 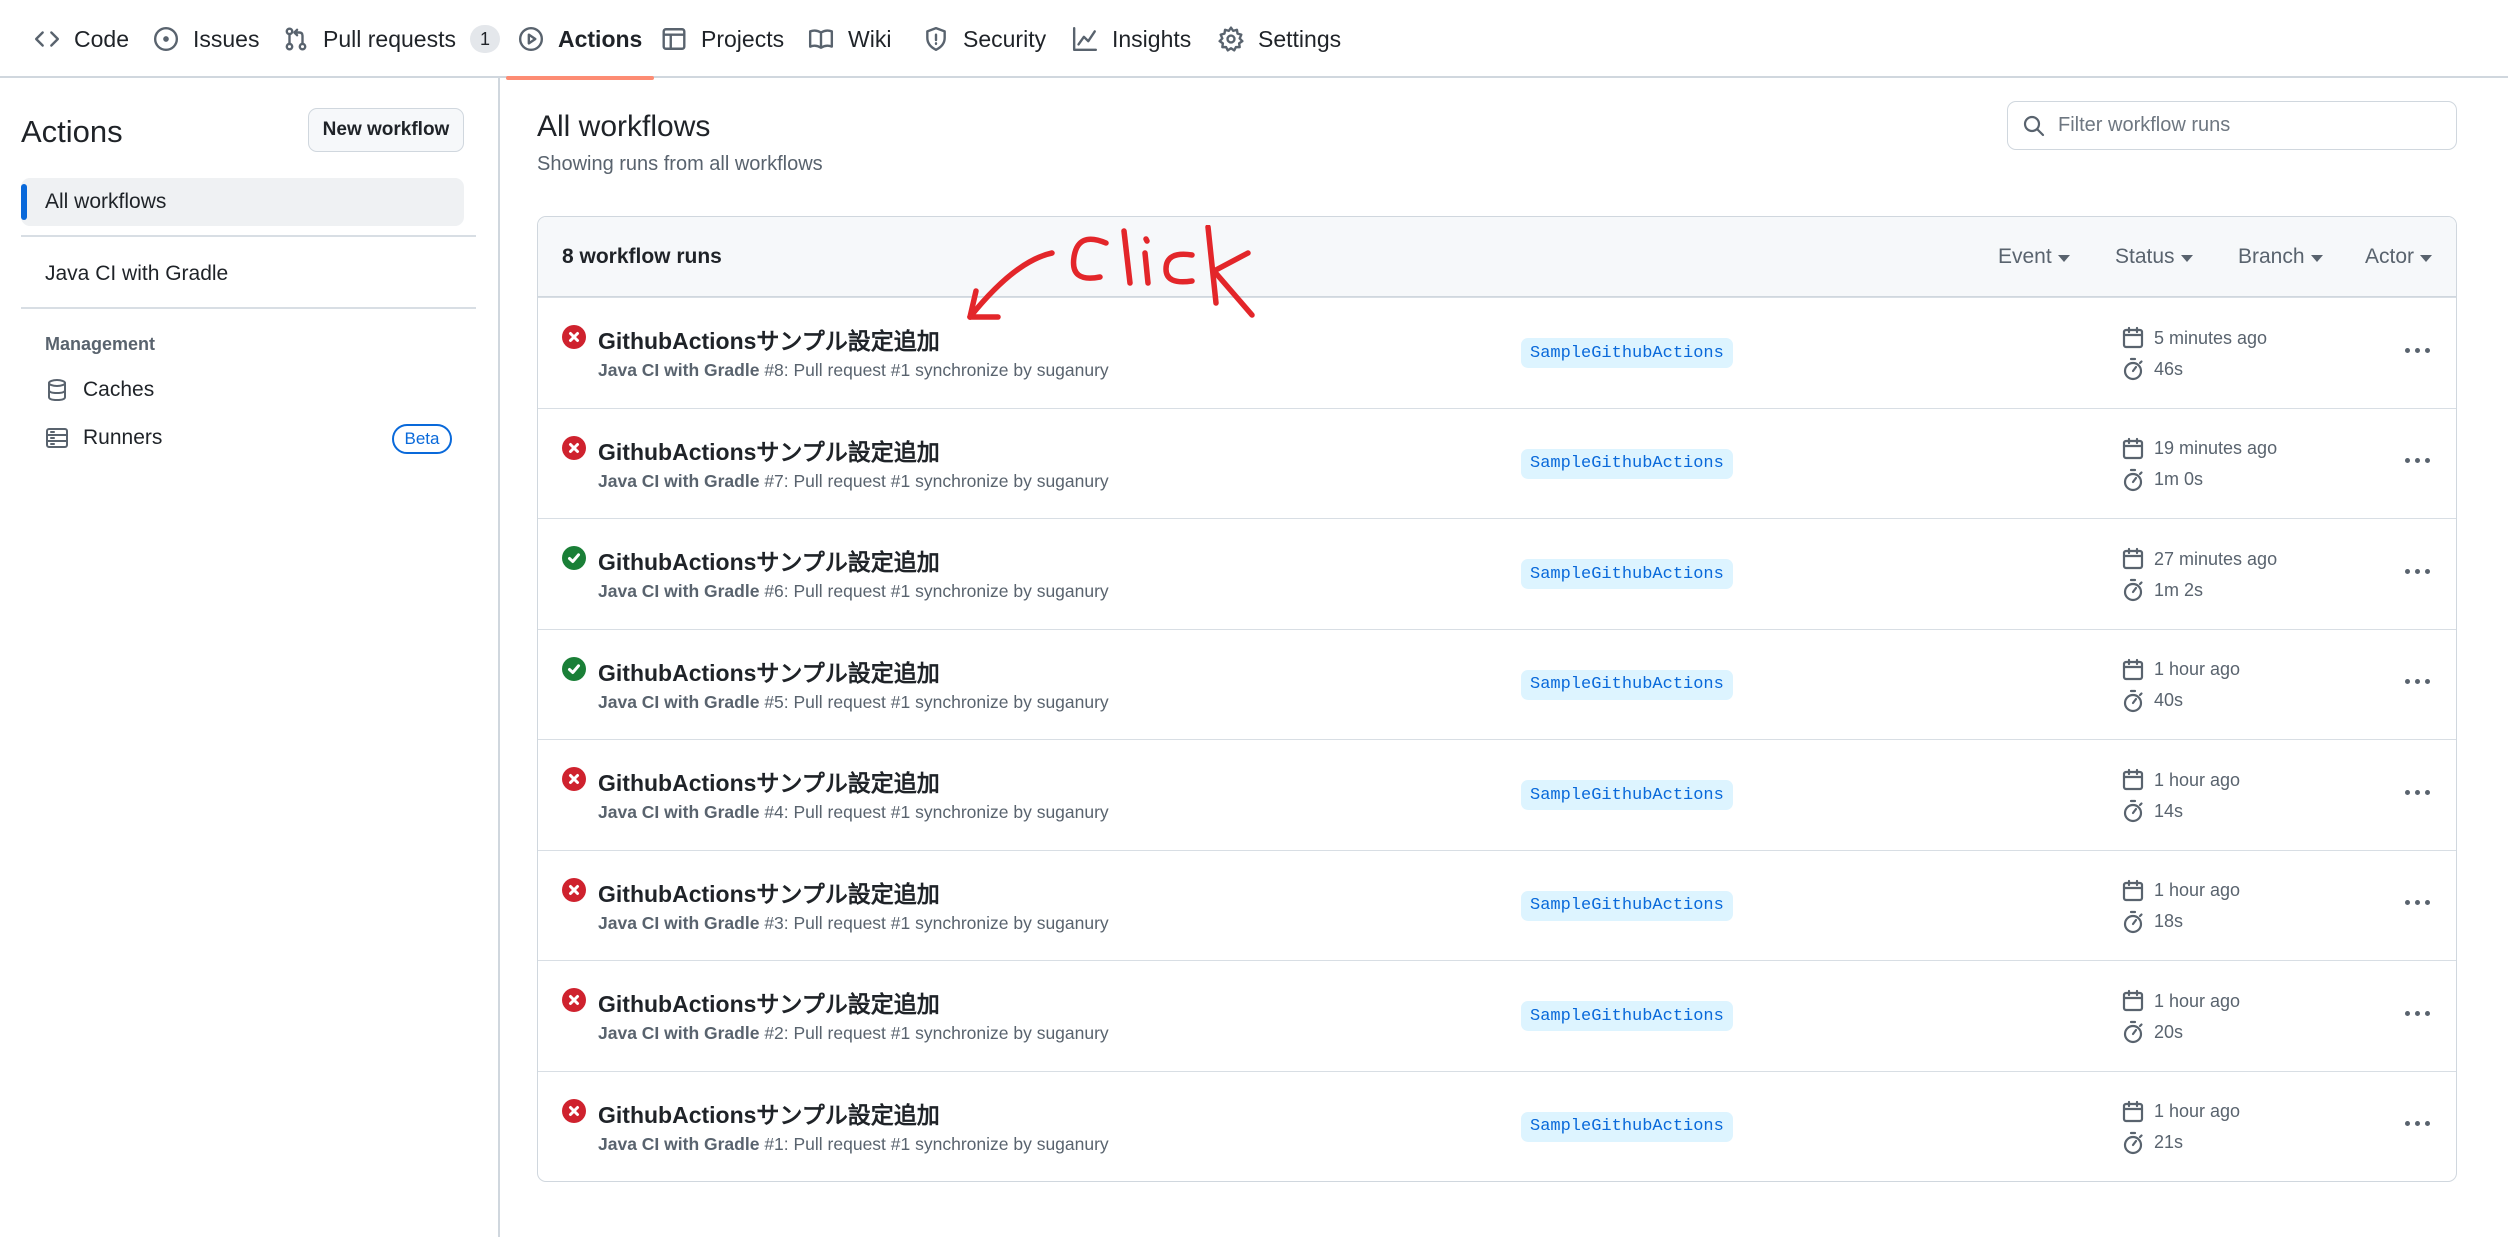 What do you see at coordinates (2169, 368) in the screenshot?
I see `run-duration-value: 46s` at bounding box center [2169, 368].